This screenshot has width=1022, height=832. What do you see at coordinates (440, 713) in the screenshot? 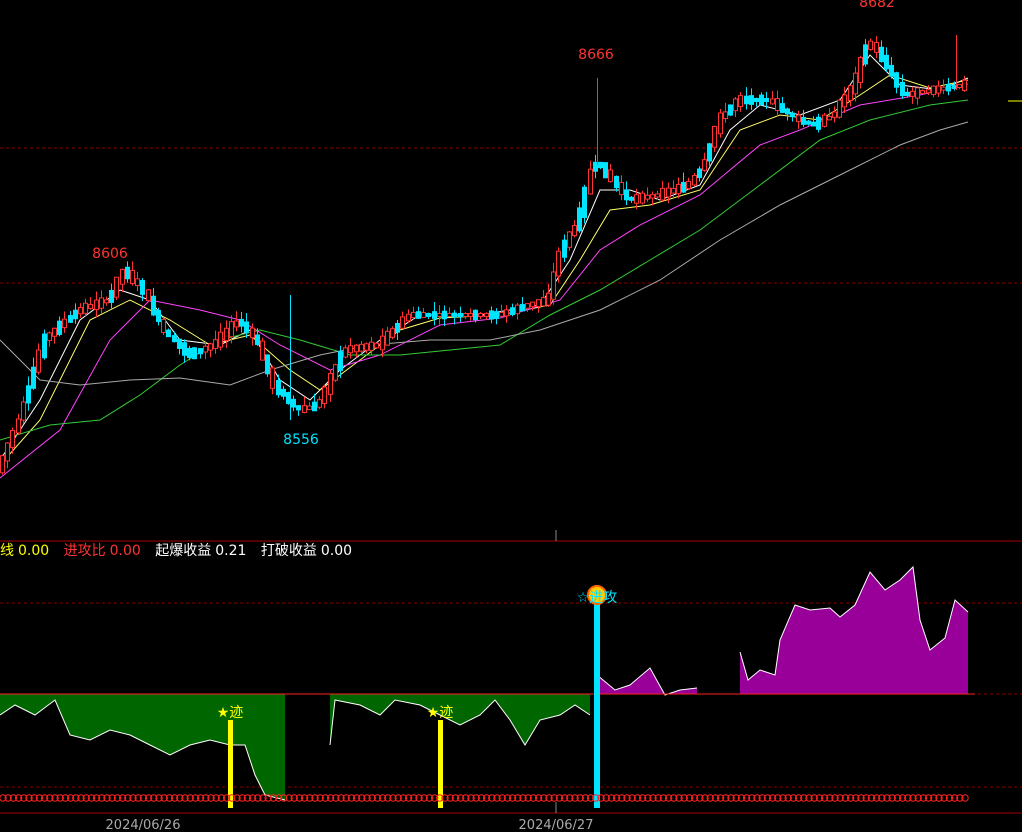
I see `signal-label-2: ★迹` at bounding box center [440, 713].